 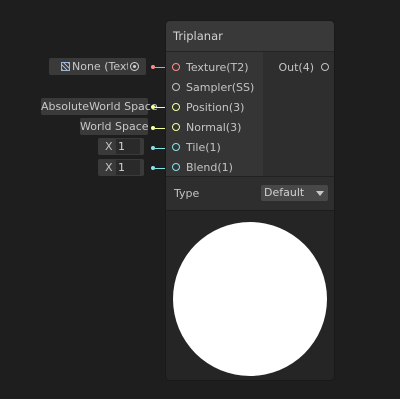 I want to click on position-space-value: AbsoluteWorld Space, so click(x=99, y=106).